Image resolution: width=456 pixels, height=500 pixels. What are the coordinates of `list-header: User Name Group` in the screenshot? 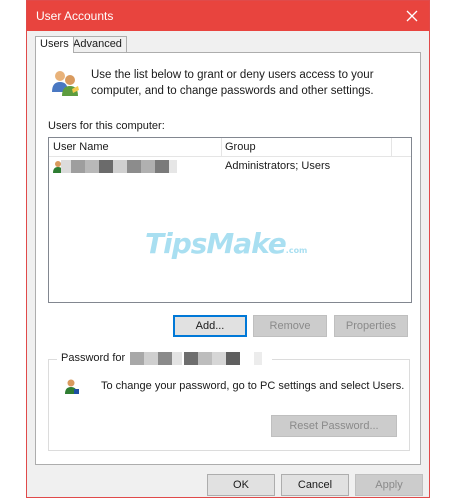 It's located at (230, 147).